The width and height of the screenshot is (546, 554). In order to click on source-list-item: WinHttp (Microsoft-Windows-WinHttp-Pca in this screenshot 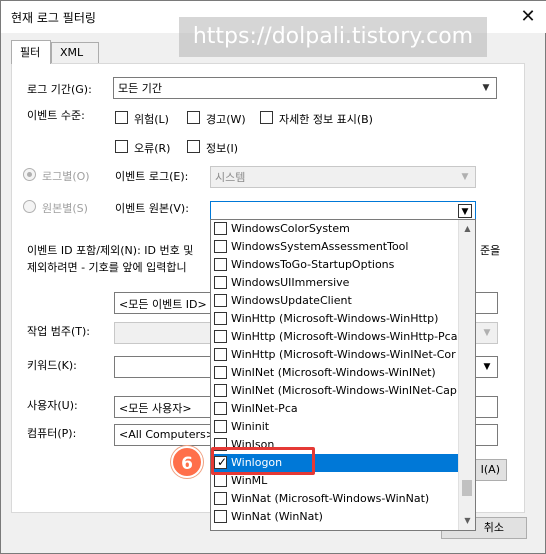, I will do `click(335, 337)`.